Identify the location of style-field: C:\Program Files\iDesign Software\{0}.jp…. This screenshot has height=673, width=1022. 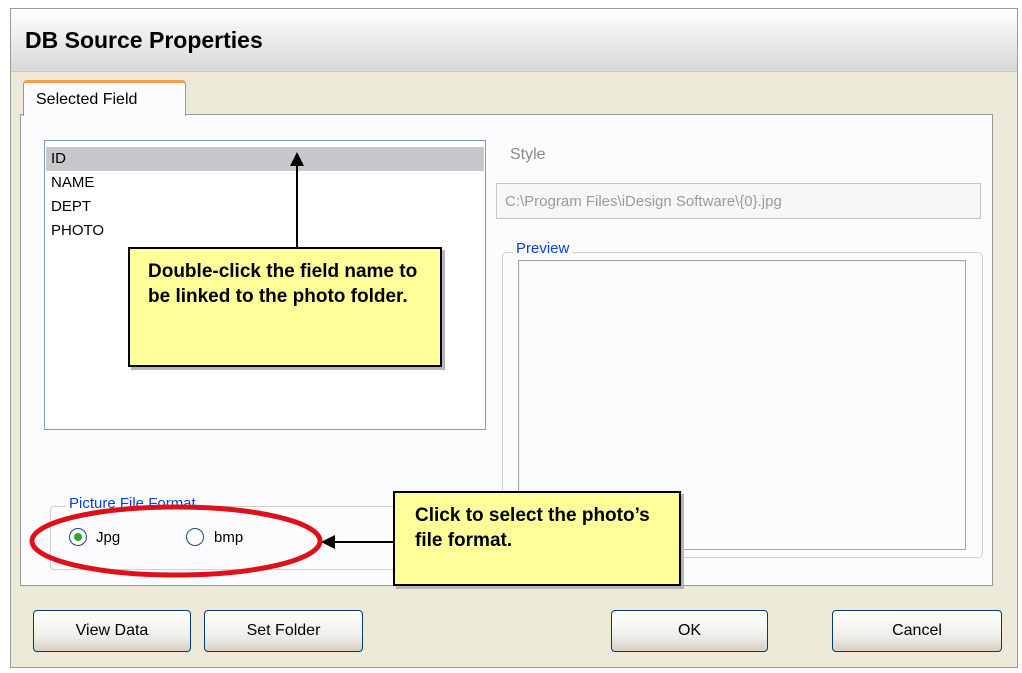
(738, 201).